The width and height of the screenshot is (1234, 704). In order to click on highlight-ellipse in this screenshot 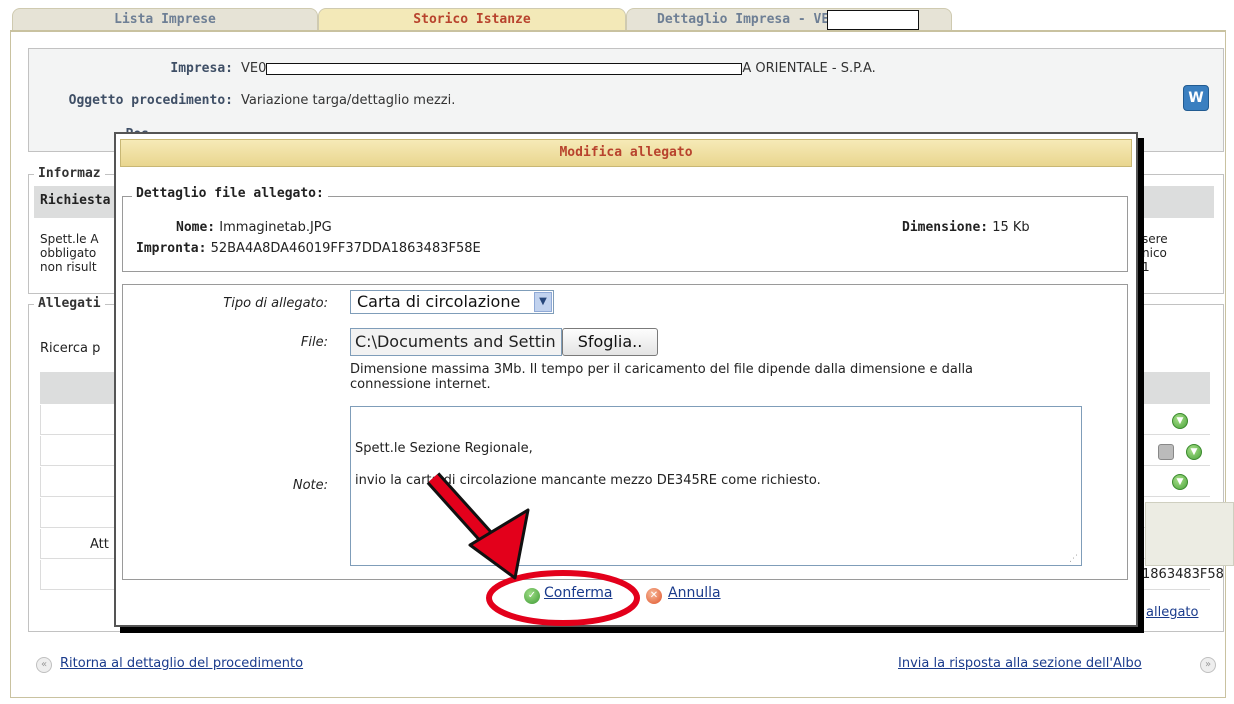, I will do `click(563, 598)`.